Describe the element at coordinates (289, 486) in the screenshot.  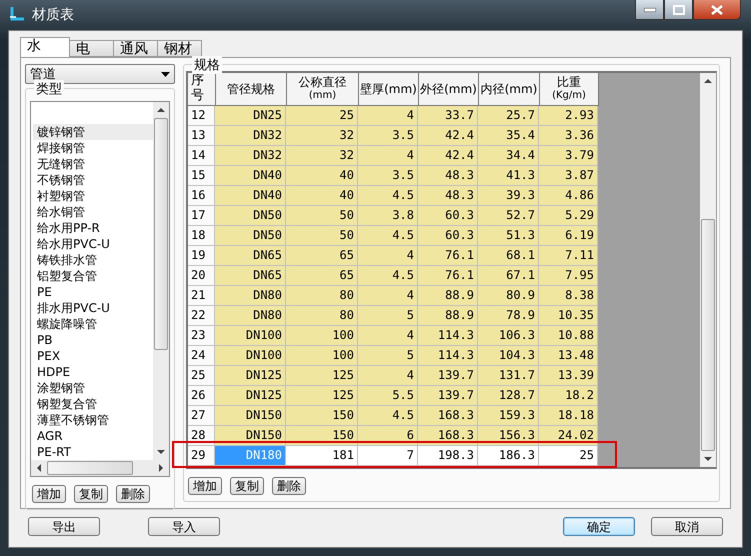
I see `table-action-button: 删除` at that location.